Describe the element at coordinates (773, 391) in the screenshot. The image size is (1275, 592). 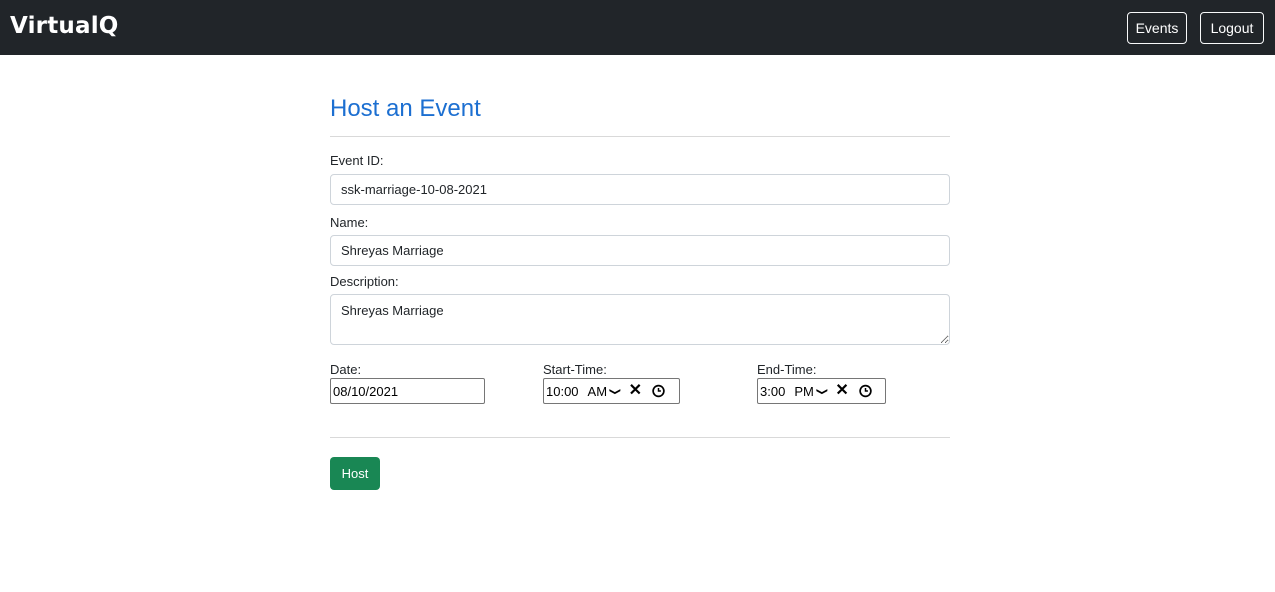
I see `end-time-value: 3:00` at that location.